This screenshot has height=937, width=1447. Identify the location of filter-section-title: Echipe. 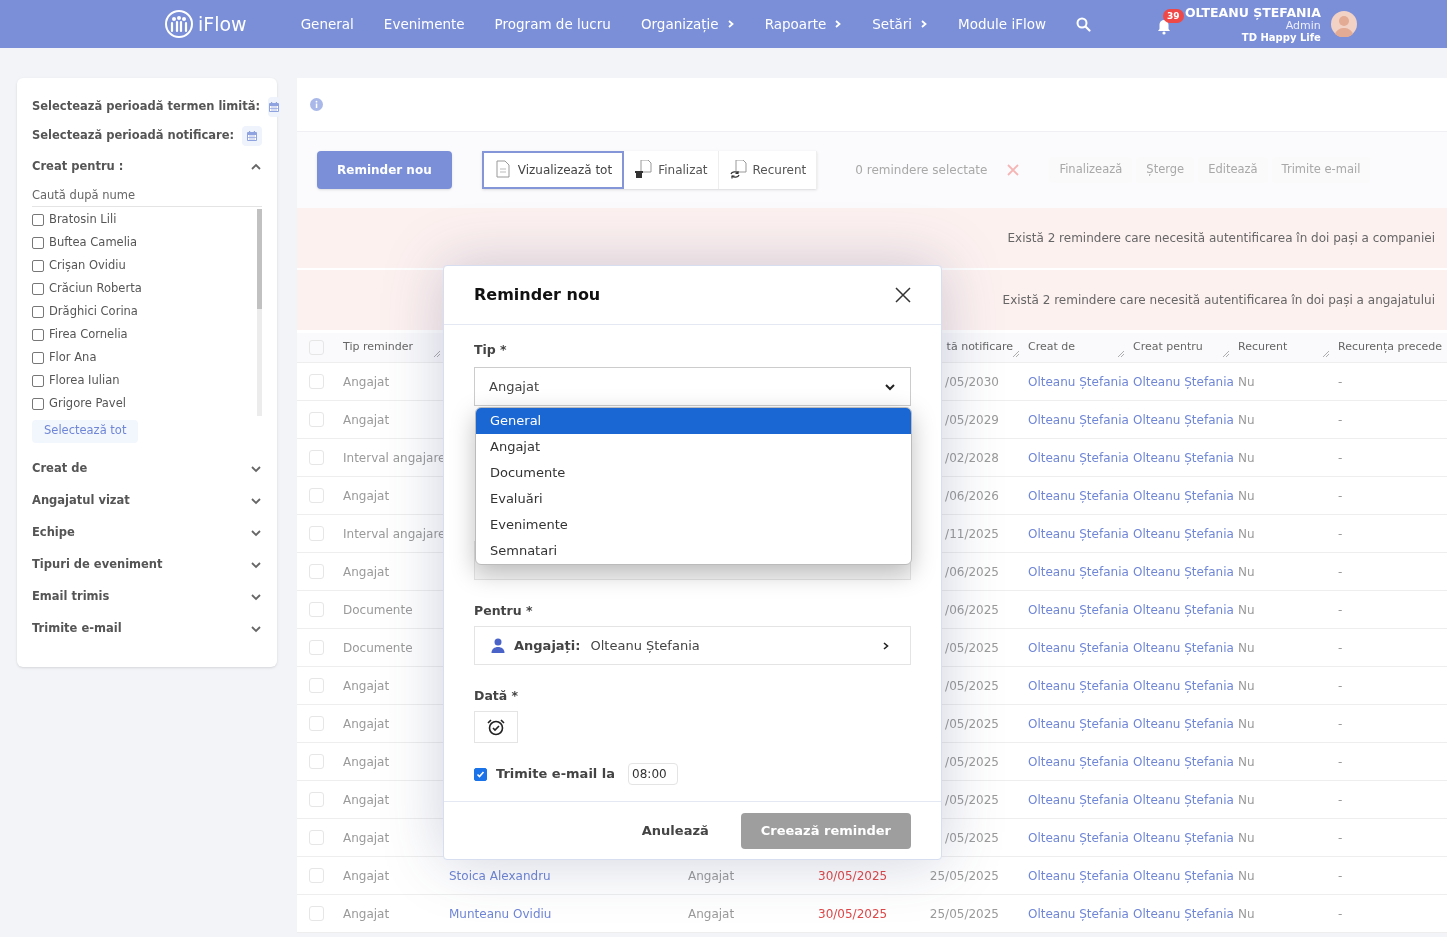
(53, 532).